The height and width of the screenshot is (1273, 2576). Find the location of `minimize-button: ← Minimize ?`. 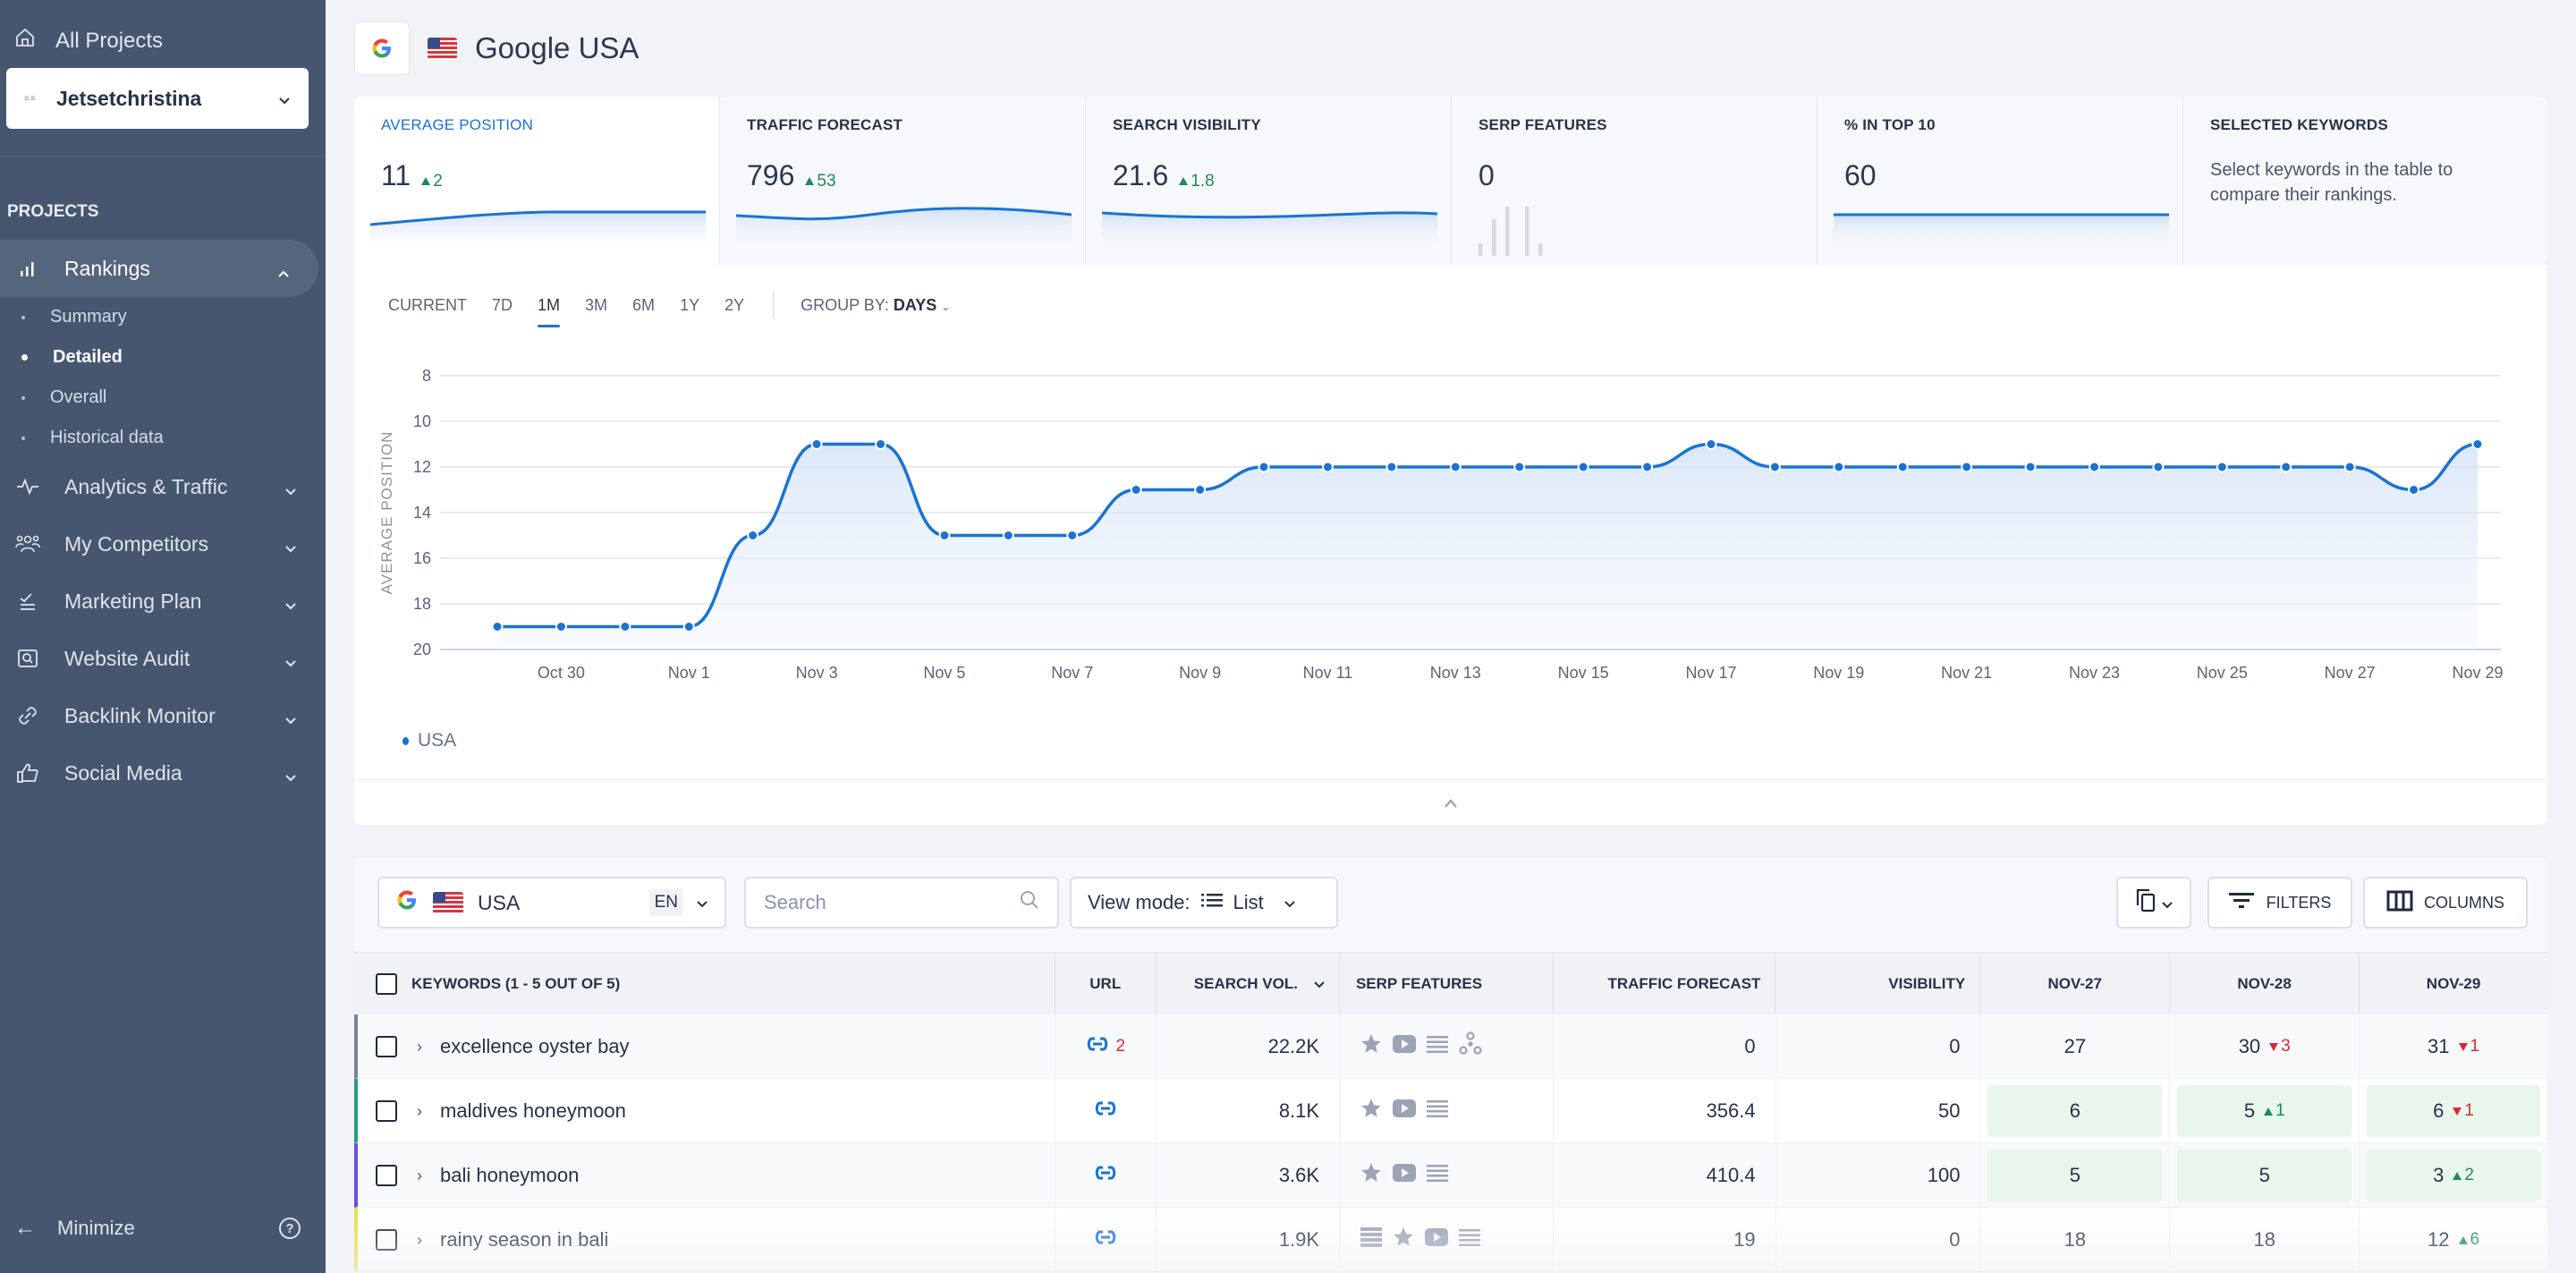

minimize-button: ← Minimize ? is located at coordinates (157, 1228).